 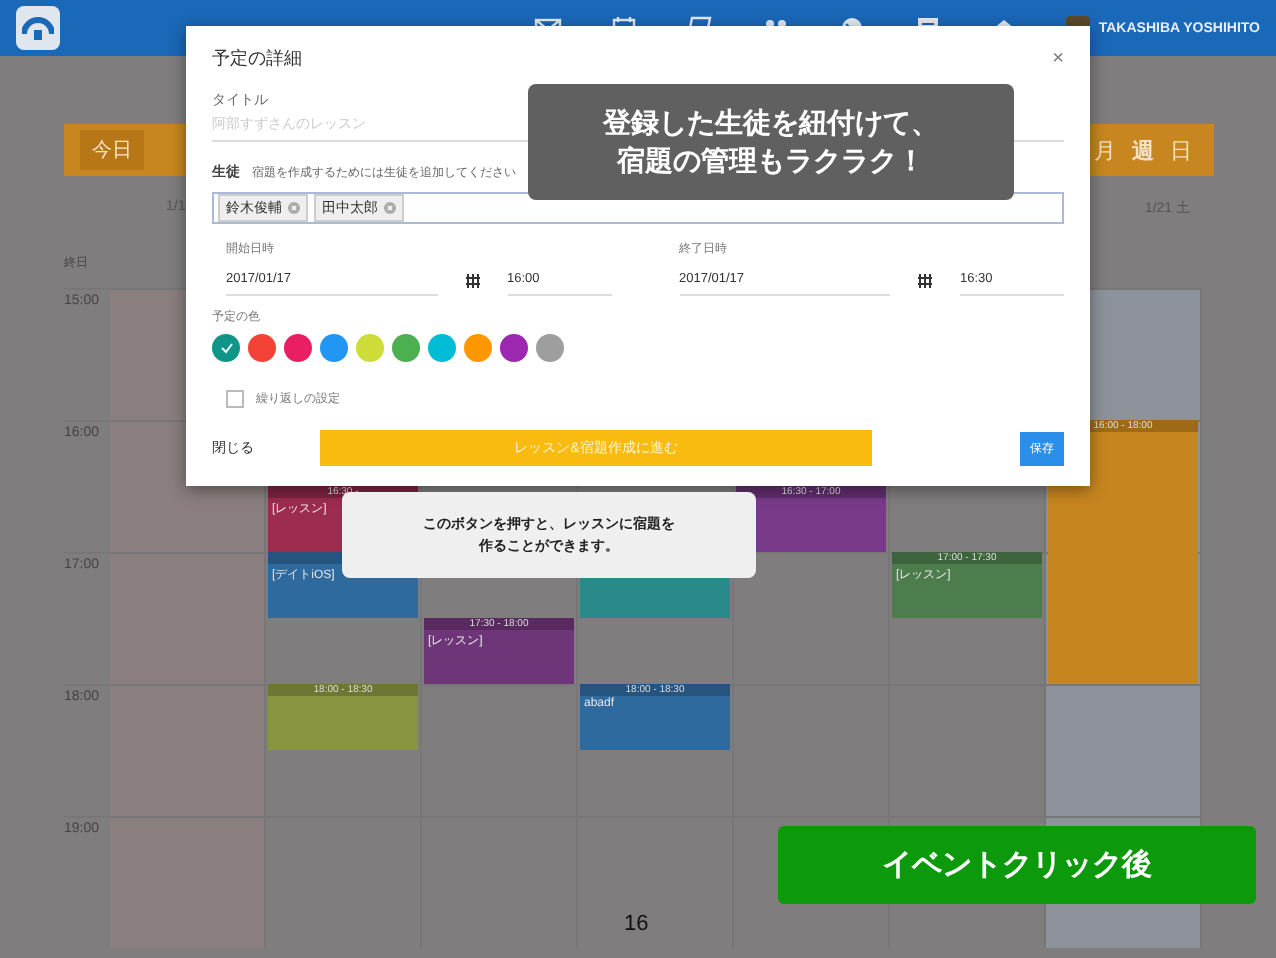 I want to click on app-logo, so click(x=38, y=28).